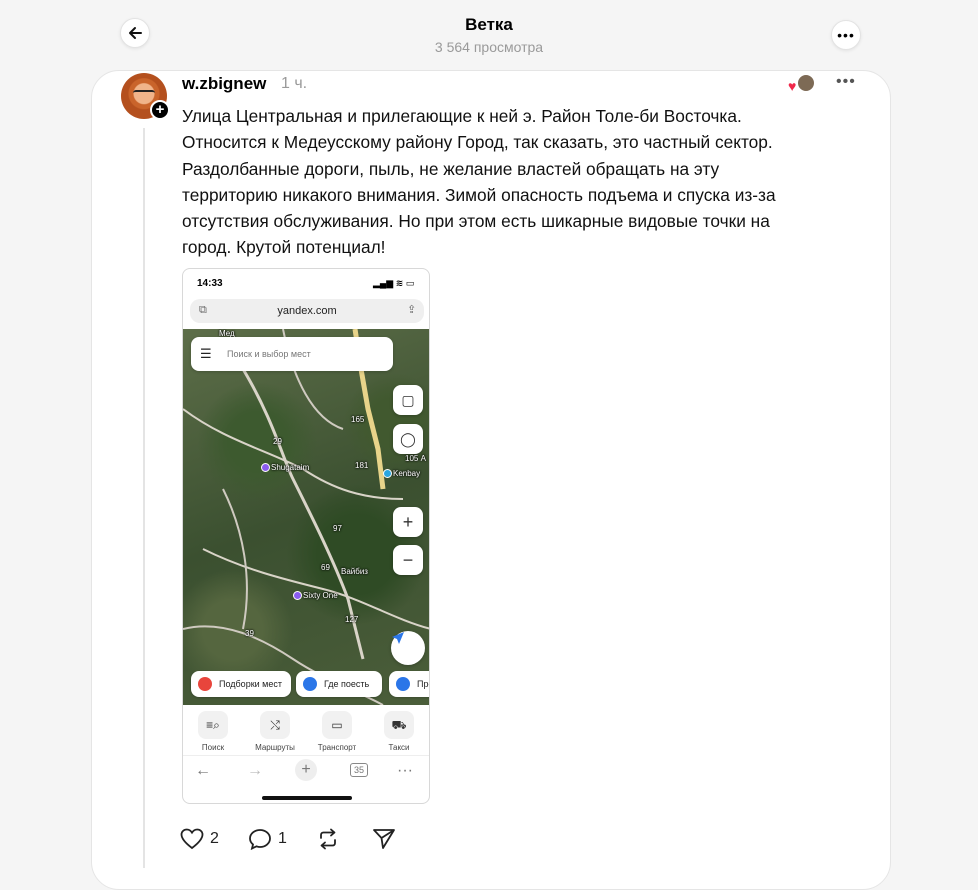 Image resolution: width=978 pixels, height=890 pixels. I want to click on category-chips: Подборки мест Где поесть Прод, so click(310, 684).